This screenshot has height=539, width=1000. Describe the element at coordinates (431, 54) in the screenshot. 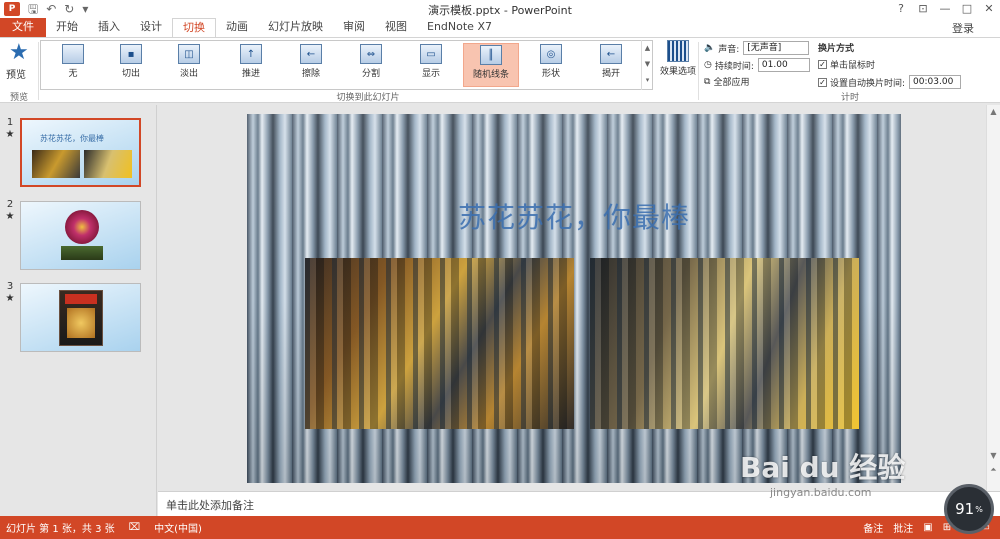

I see `transition-reveal-icon: ▭` at that location.